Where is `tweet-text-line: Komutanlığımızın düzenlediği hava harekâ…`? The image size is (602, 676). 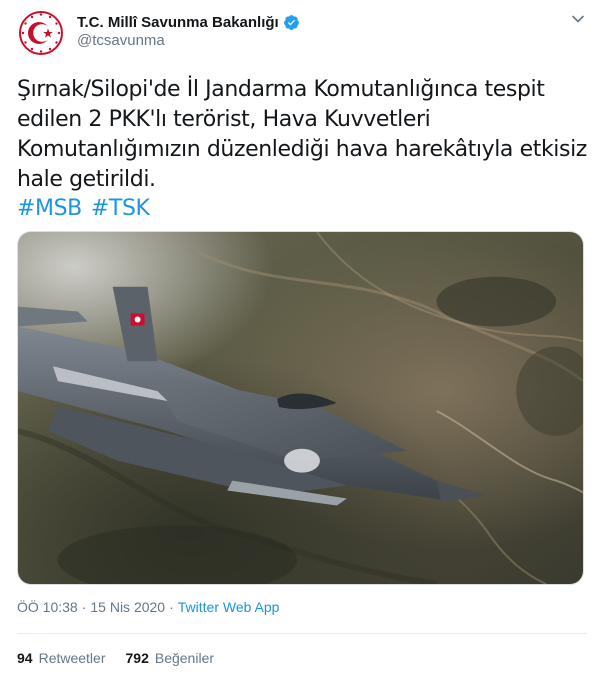 tweet-text-line: Komutanlığımızın düzenlediği hava harekâ… is located at coordinates (302, 149).